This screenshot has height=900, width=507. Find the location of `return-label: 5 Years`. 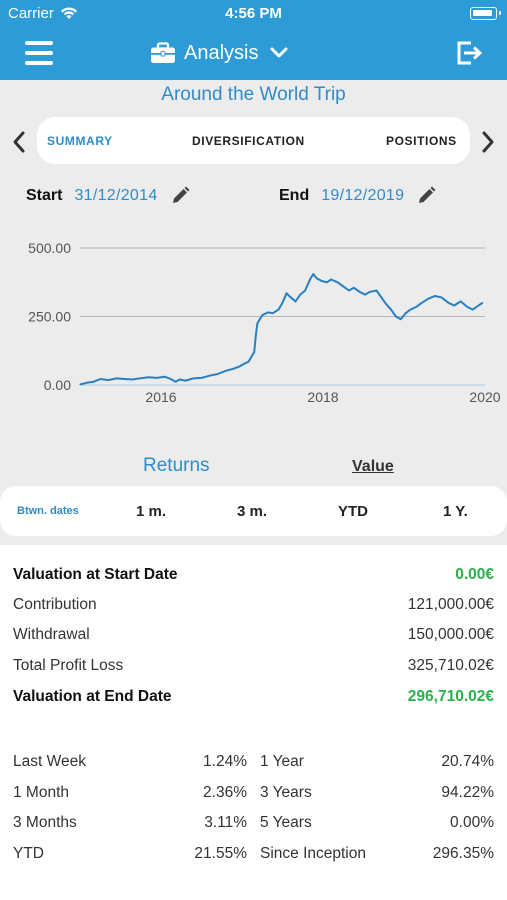

return-label: 5 Years is located at coordinates (286, 822).